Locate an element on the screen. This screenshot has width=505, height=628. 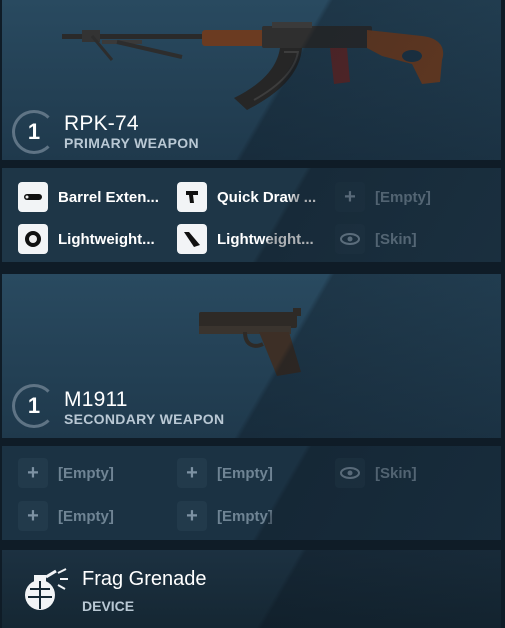
device-panel is located at coordinates (251, 589).